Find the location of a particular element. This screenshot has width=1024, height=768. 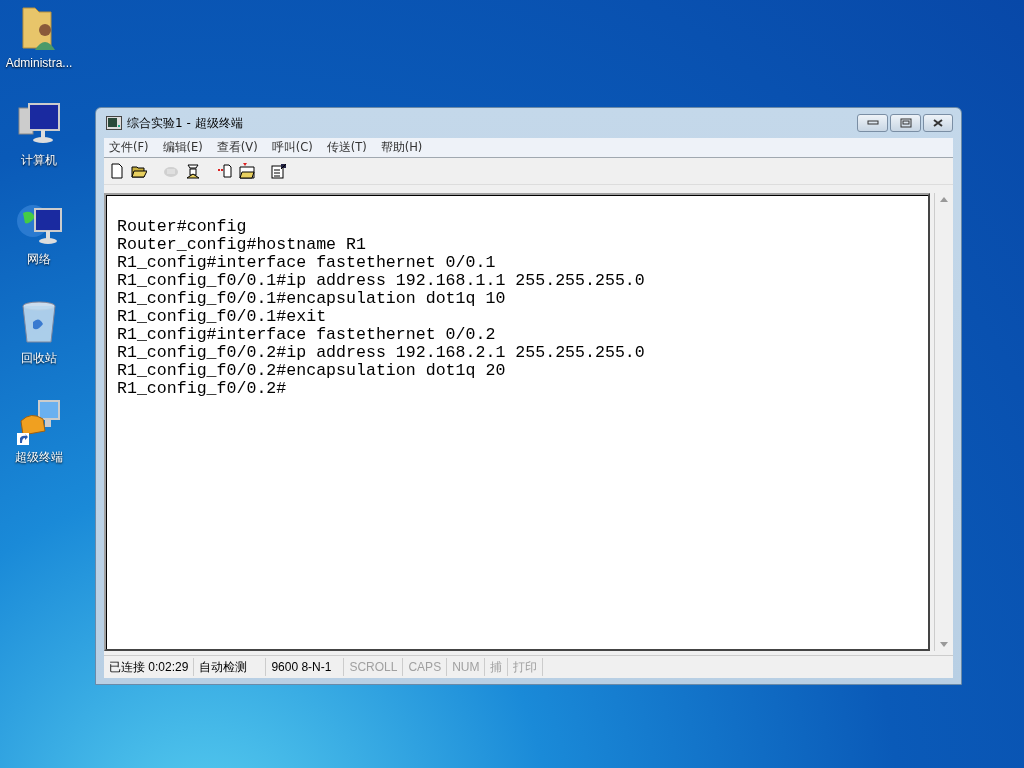

status-field: NUM is located at coordinates (466, 667).